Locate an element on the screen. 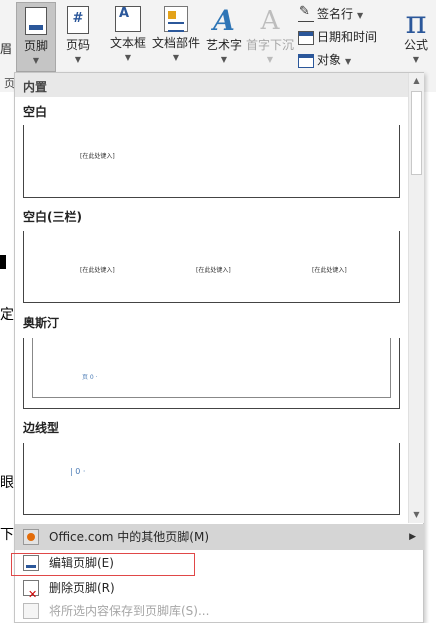 The width and height of the screenshot is (436, 623). wordart-icon: A is located at coordinates (224, 20).